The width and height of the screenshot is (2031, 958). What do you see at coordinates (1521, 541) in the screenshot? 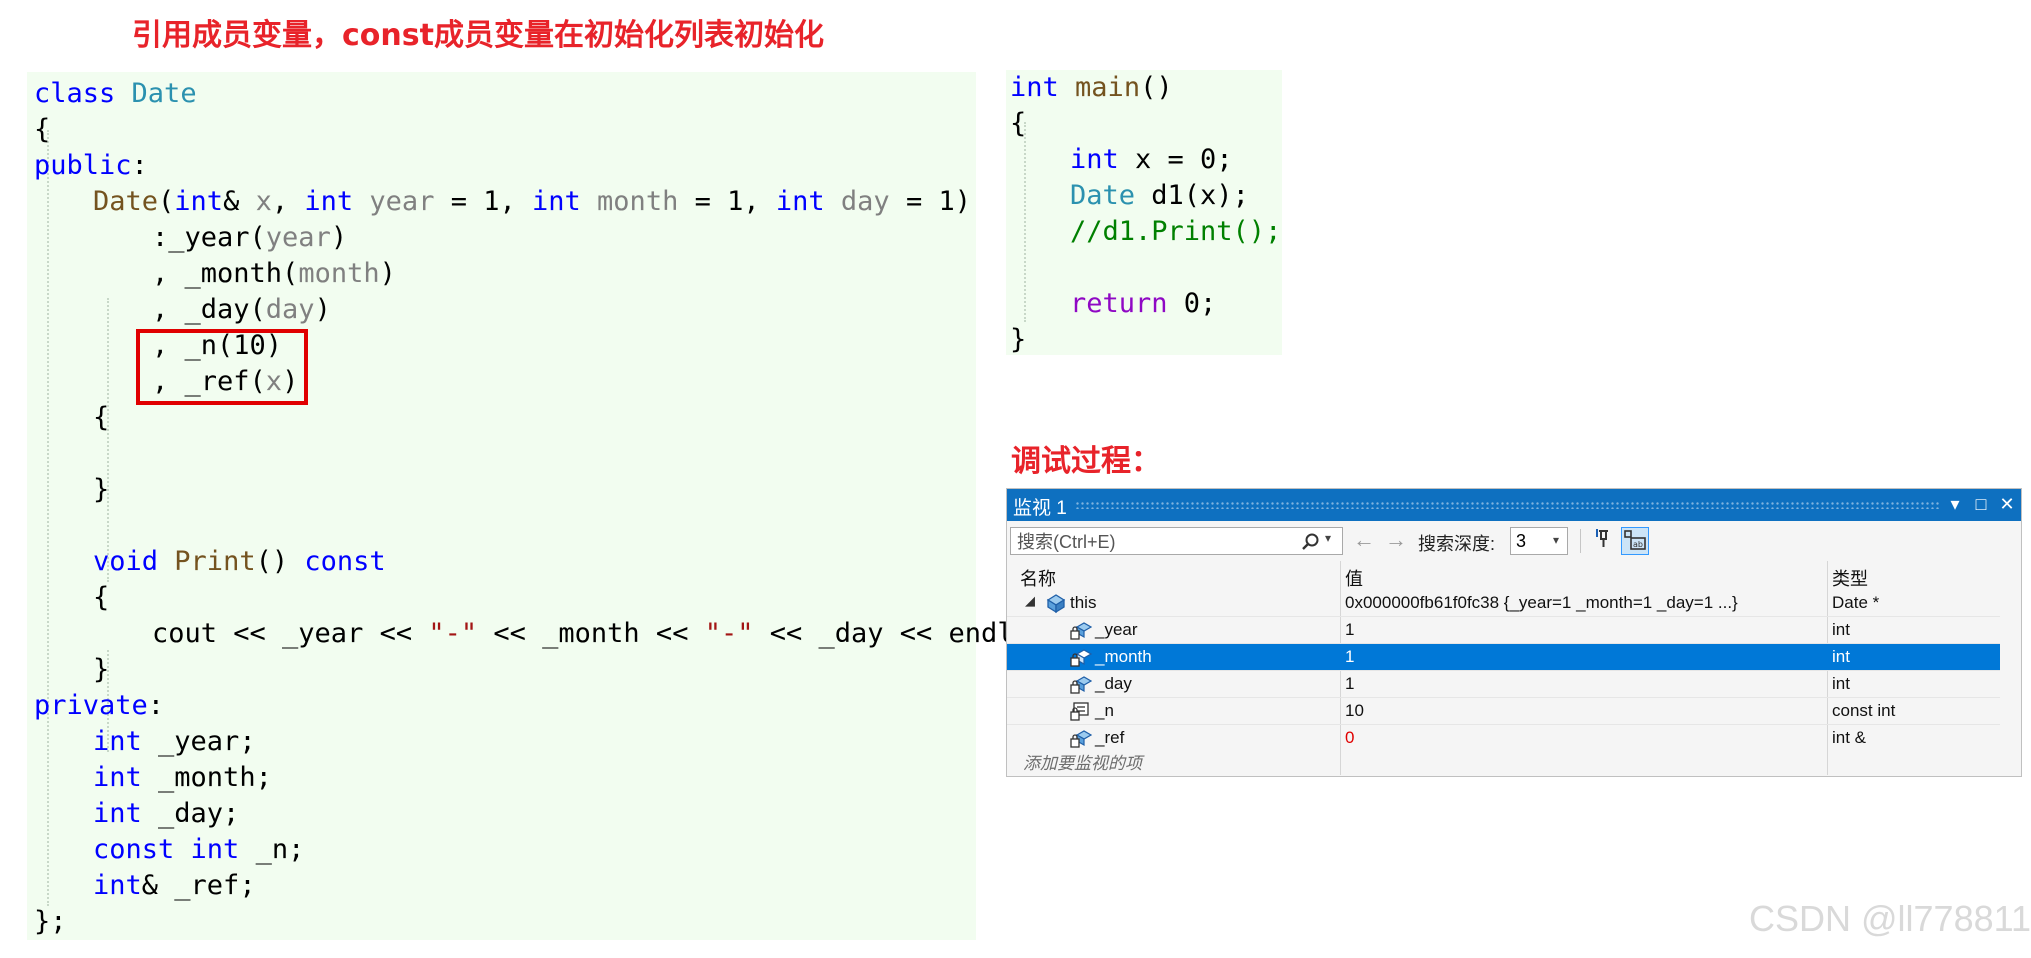
I see `search-depth-value: 3` at bounding box center [1521, 541].